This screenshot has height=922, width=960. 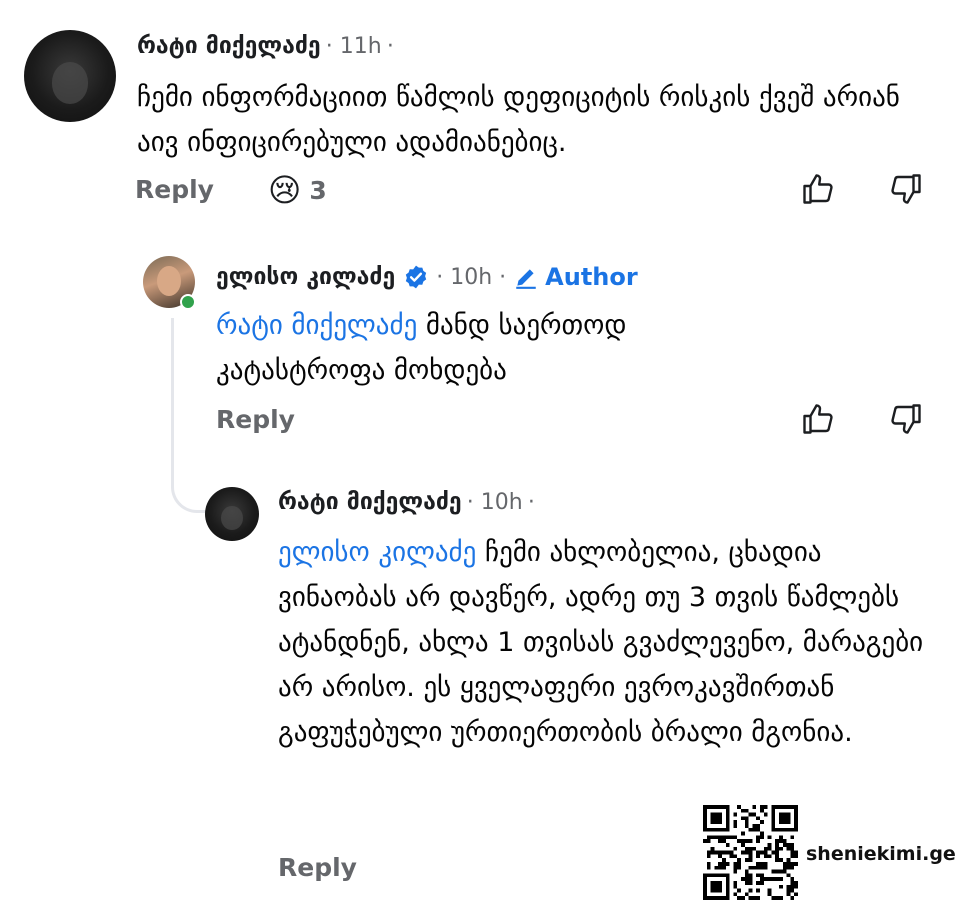 I want to click on author-name: ელისო კილაძე, so click(x=305, y=277).